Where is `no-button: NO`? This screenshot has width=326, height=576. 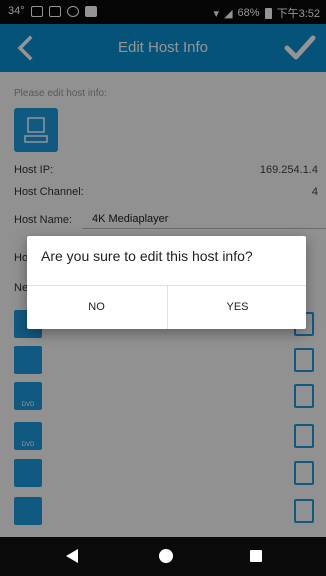
no-button: NO is located at coordinates (96, 307).